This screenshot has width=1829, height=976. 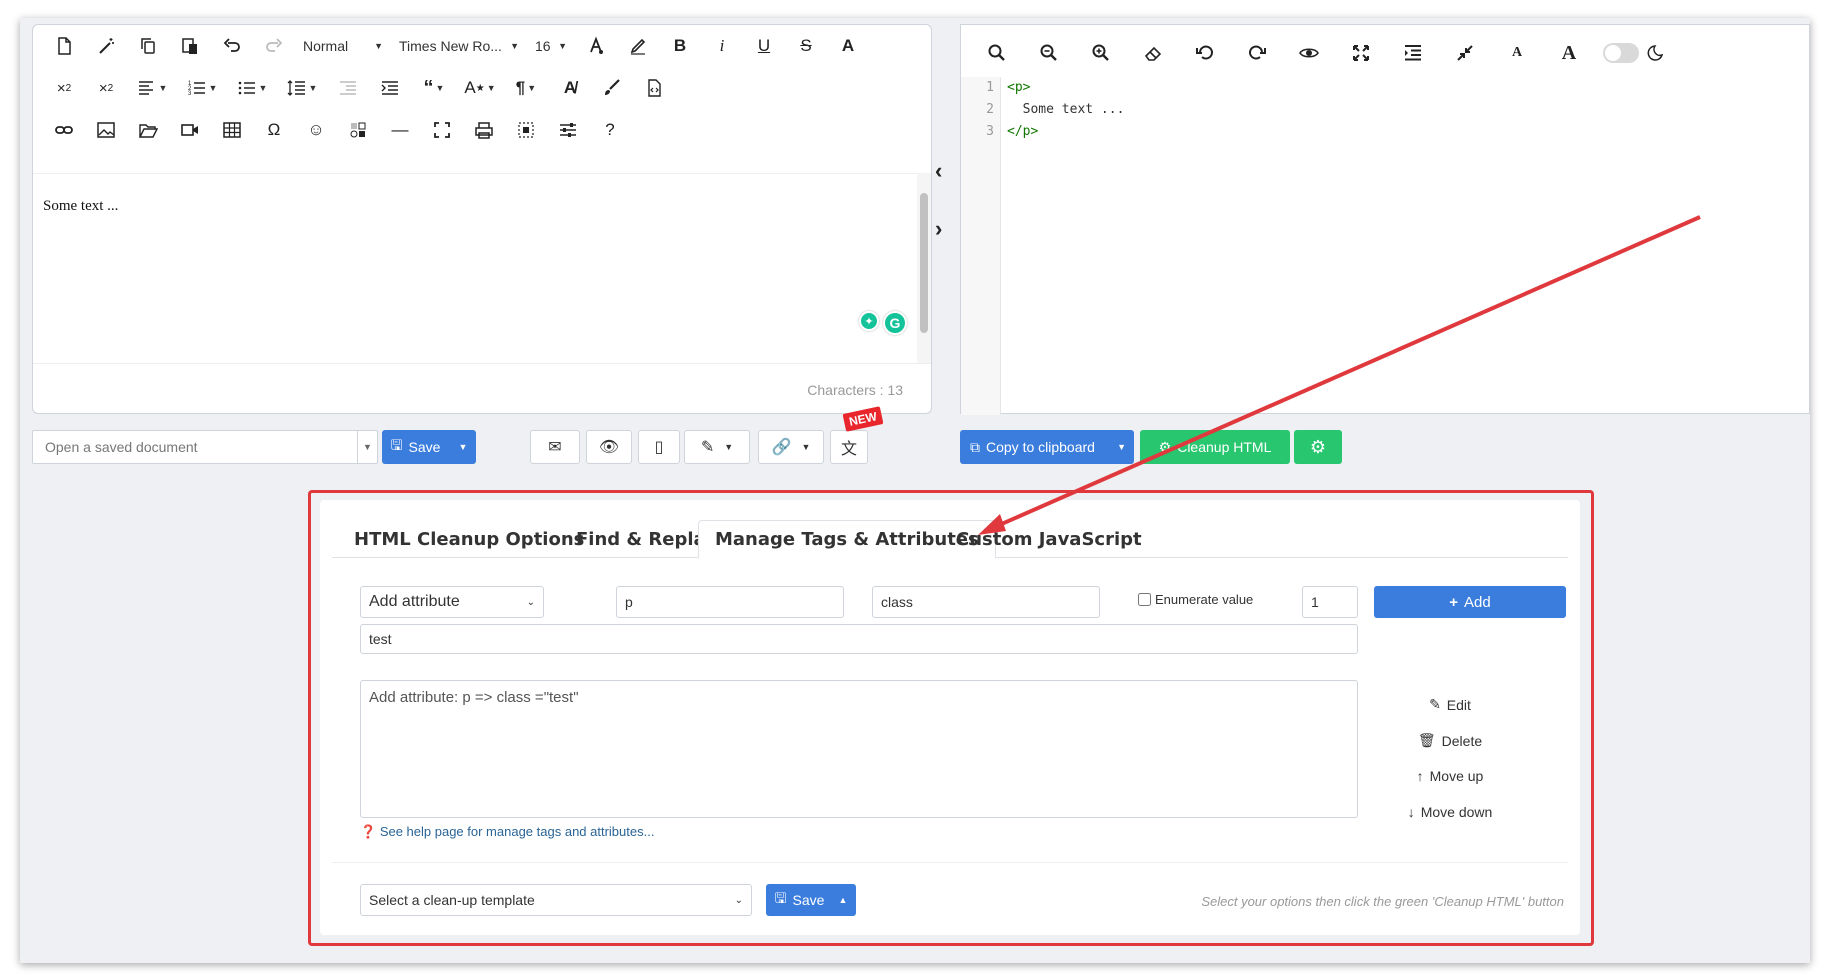 What do you see at coordinates (348, 88) in the screenshot?
I see `outdent-icon` at bounding box center [348, 88].